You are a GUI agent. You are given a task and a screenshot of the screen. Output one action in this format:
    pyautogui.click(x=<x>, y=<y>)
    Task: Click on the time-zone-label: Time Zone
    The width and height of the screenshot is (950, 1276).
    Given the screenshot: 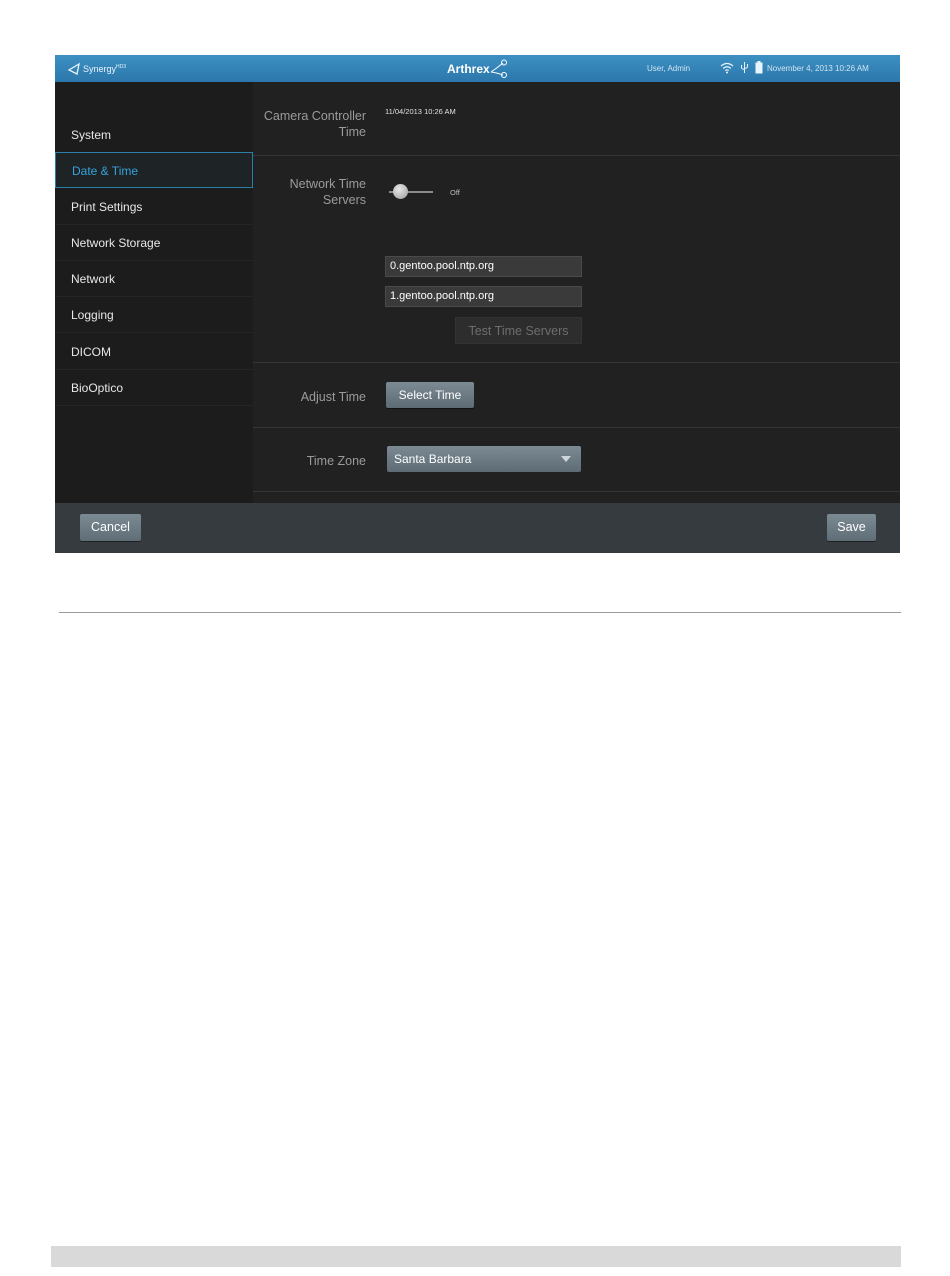 What is the action you would take?
    pyautogui.click(x=336, y=461)
    